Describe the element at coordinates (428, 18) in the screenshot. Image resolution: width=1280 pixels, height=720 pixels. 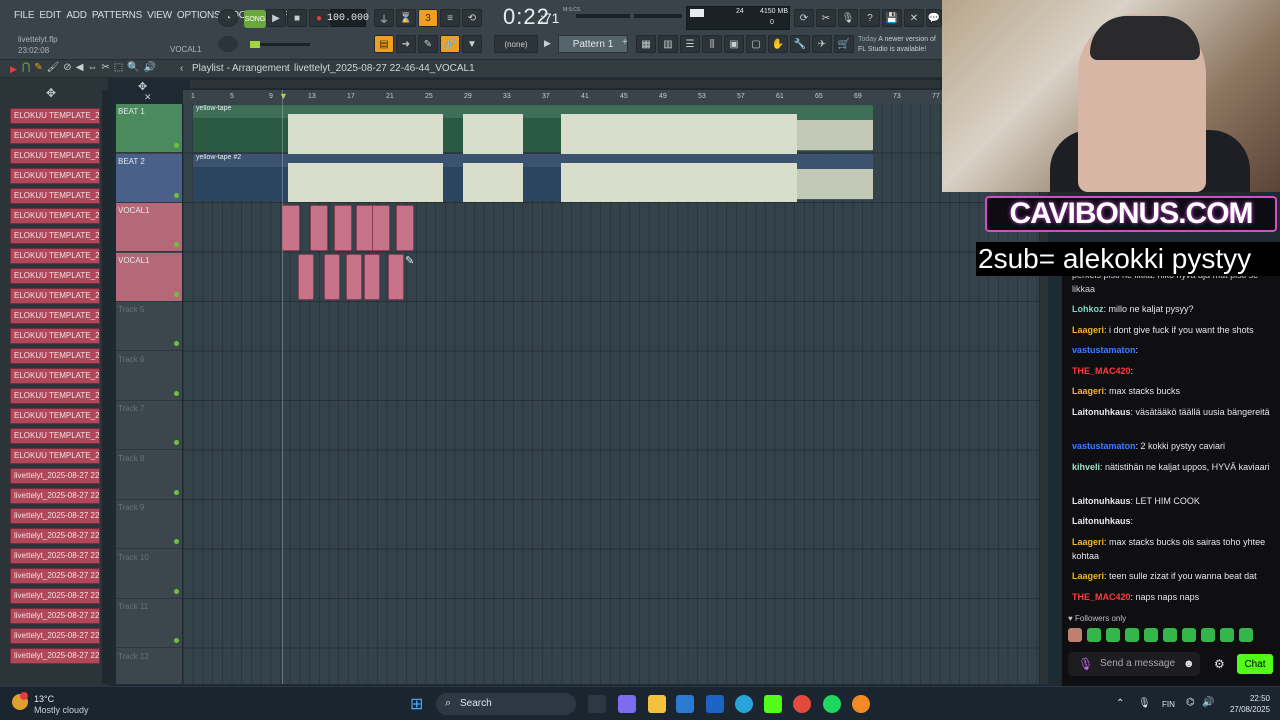
I see `countdown-button: 3` at that location.